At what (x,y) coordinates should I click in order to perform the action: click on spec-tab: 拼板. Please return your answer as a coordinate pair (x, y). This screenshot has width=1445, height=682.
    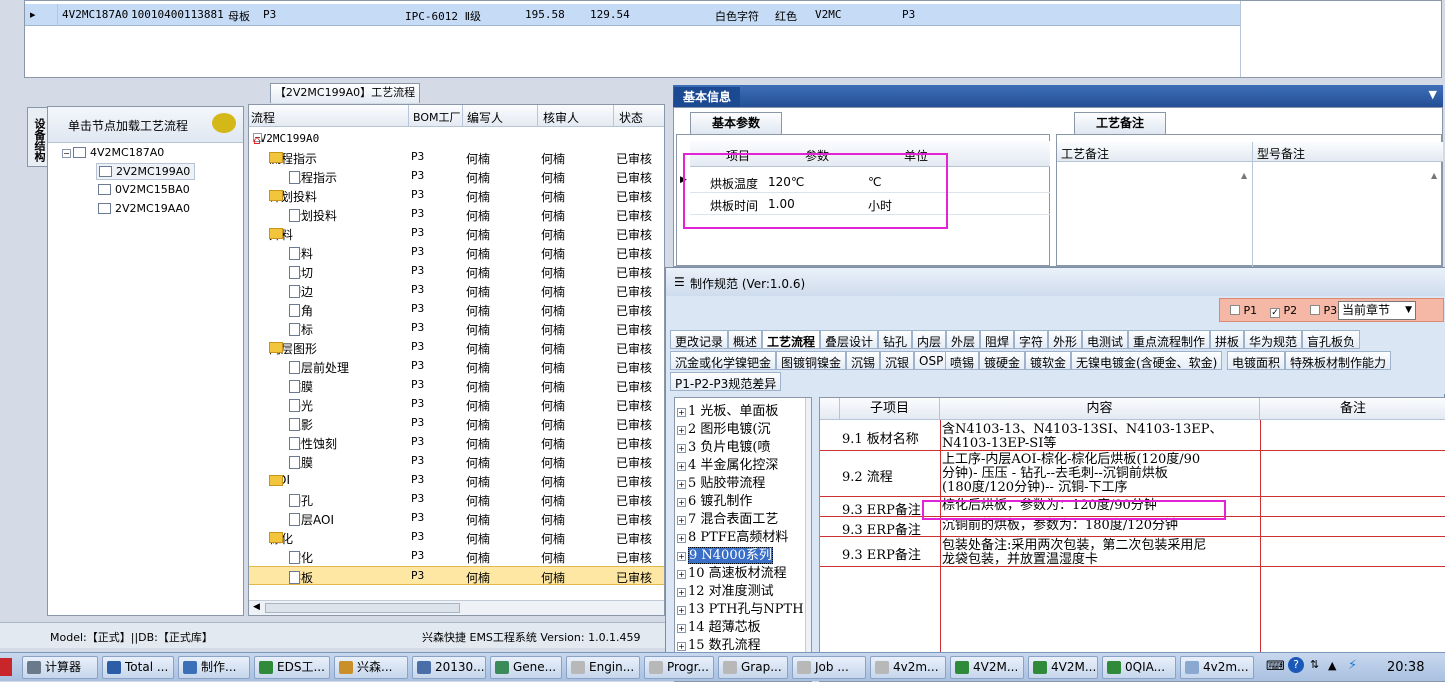
    Looking at the image, I should click on (1227, 339).